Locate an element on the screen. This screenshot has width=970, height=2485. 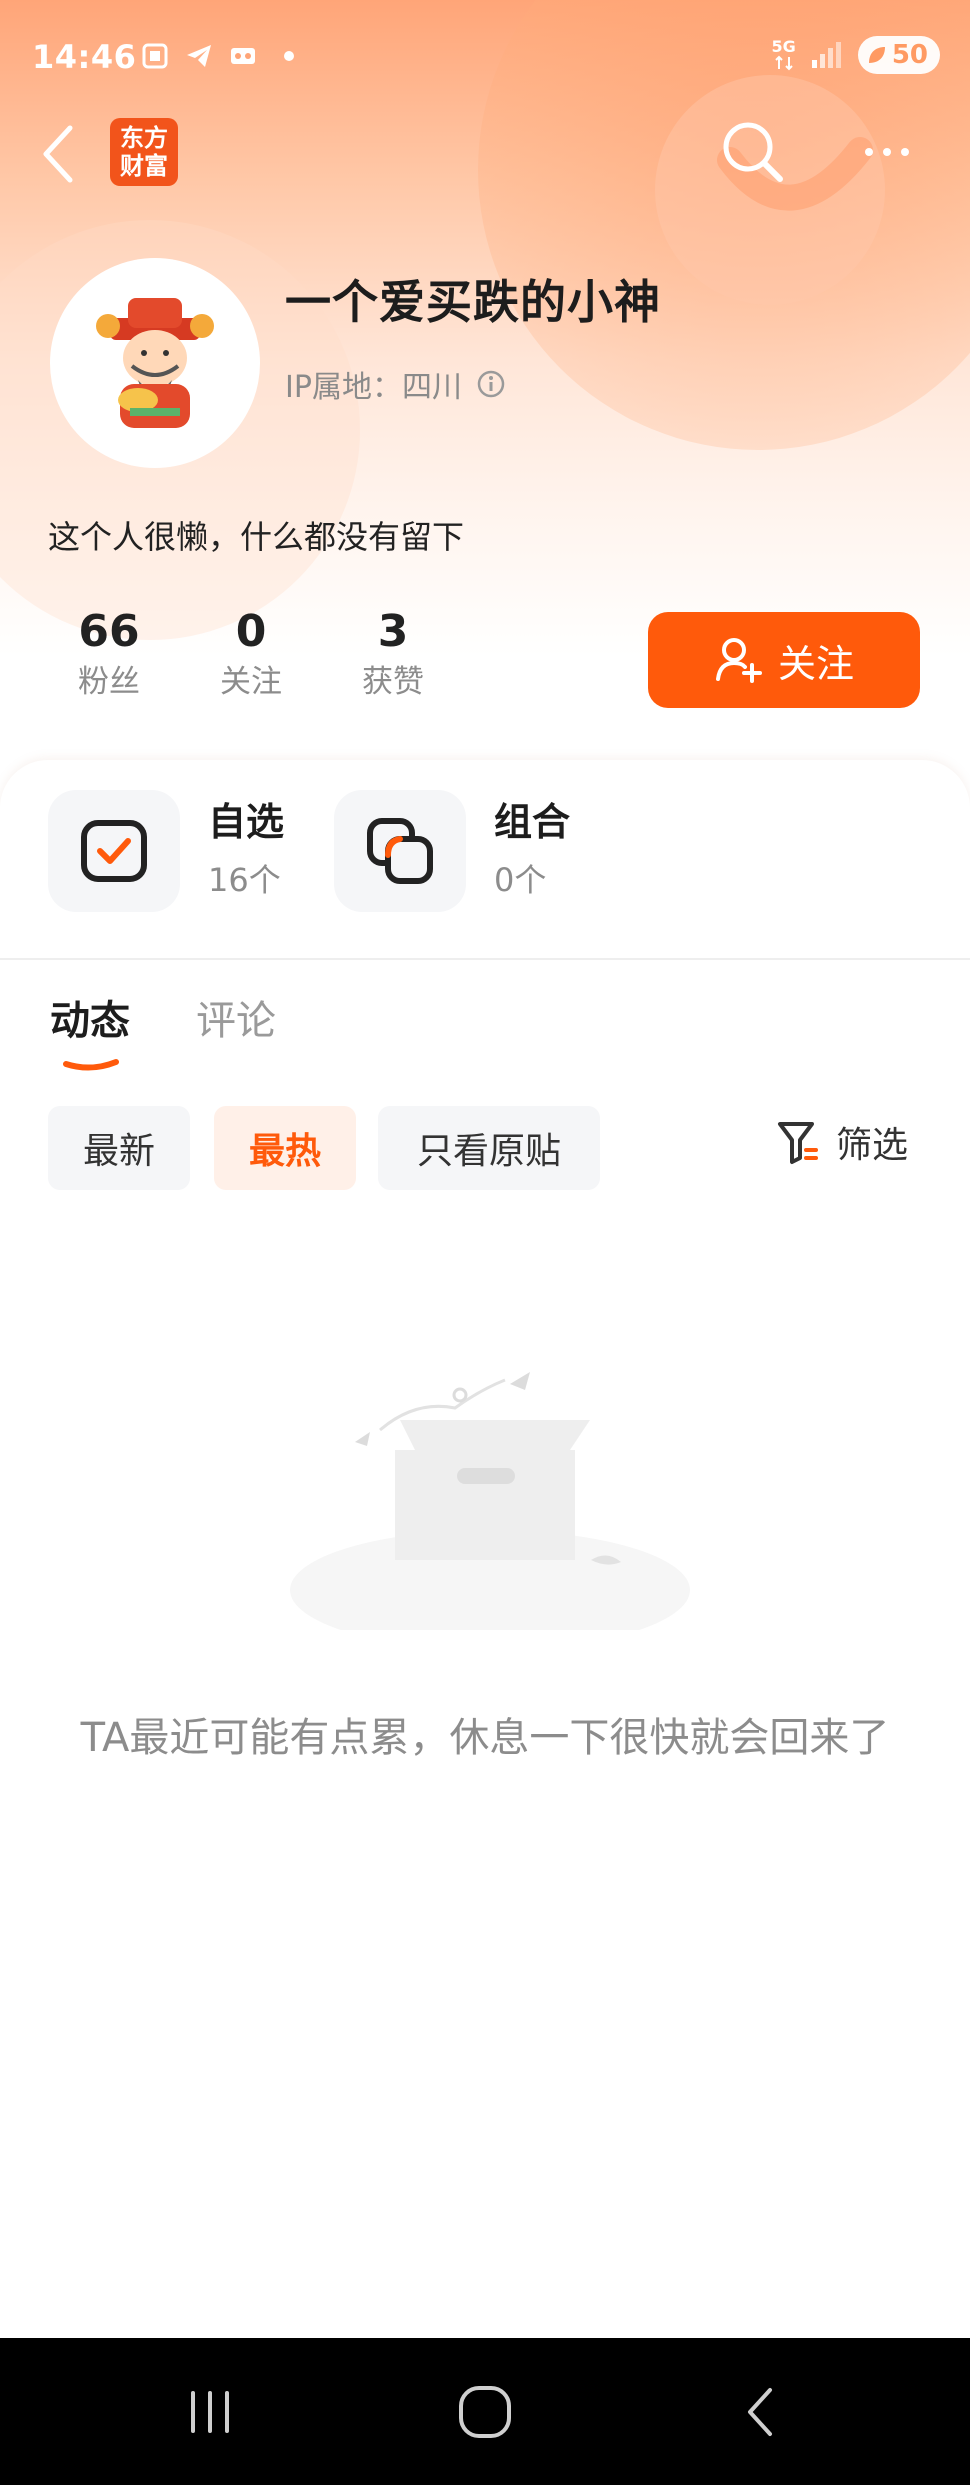
tab-comments: 评论 is located at coordinates (236, 1017).